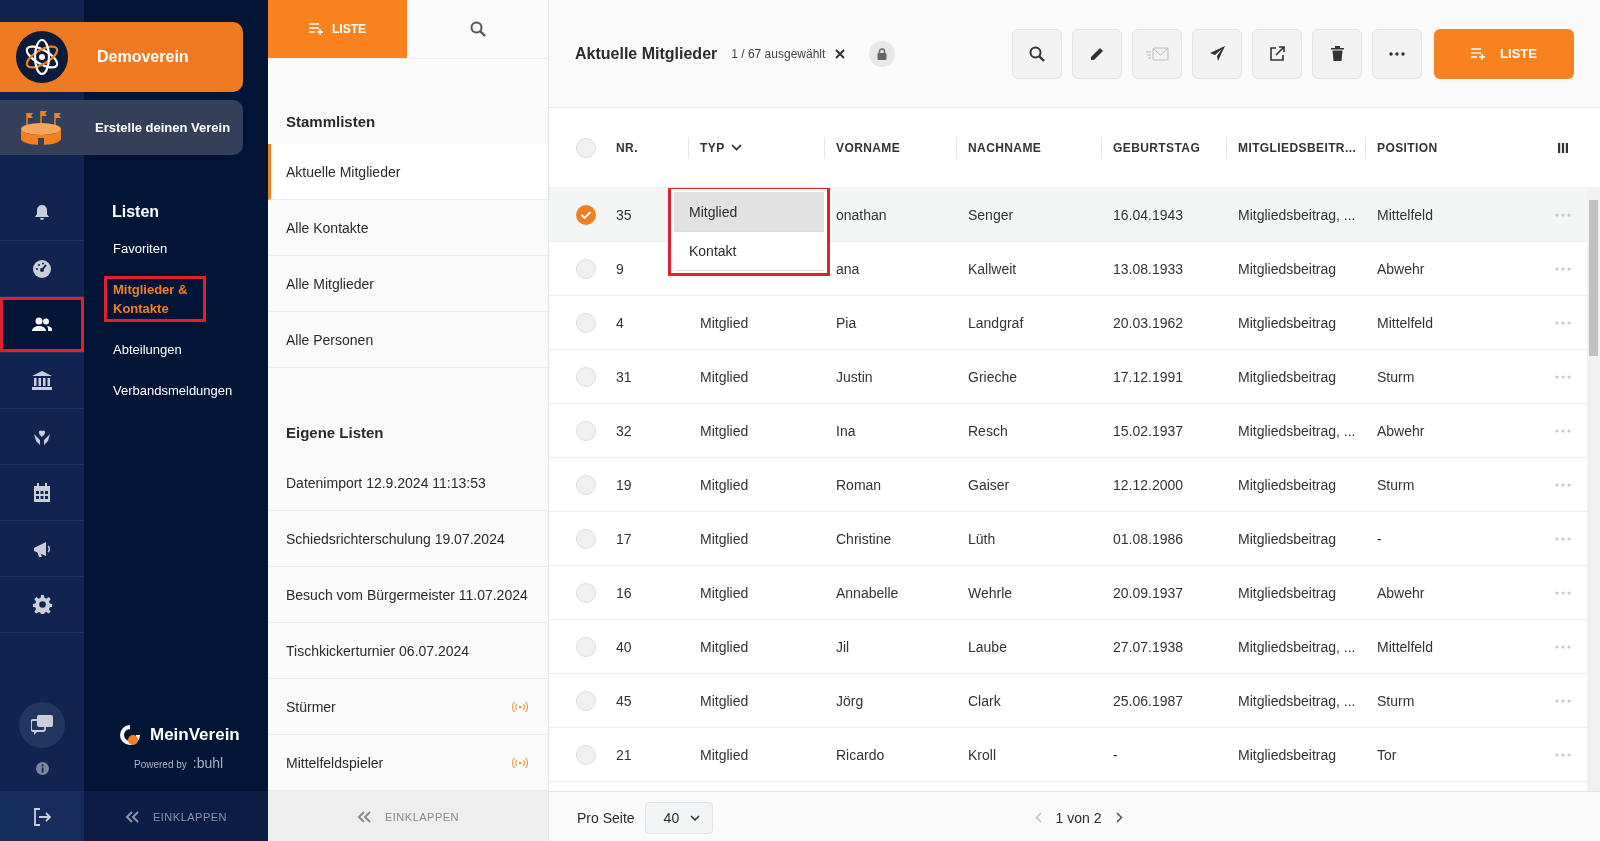  Describe the element at coordinates (408, 340) in the screenshot. I see `list-item: Alle Personen` at that location.